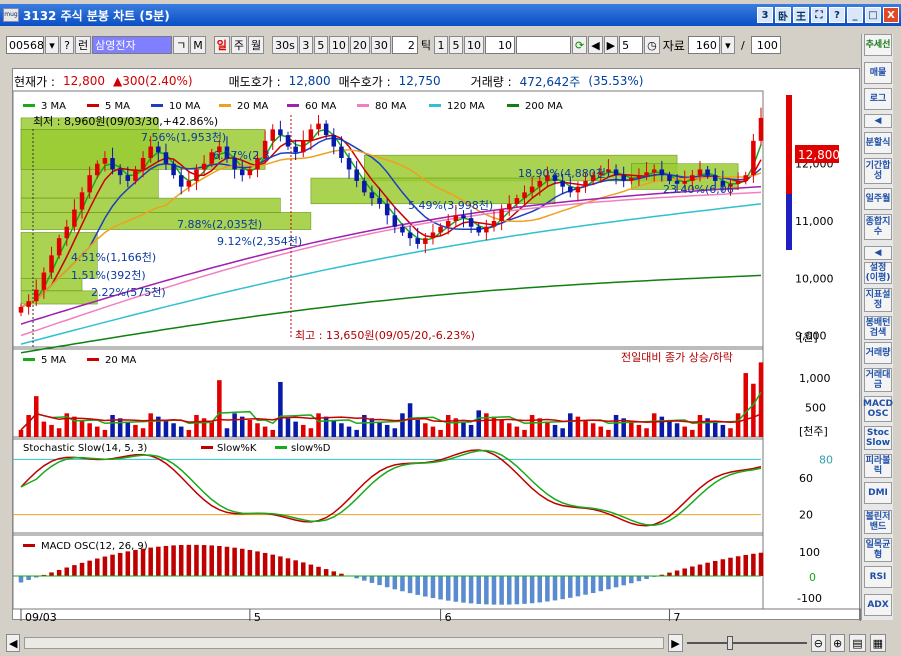 The image size is (901, 656). I want to click on interval-10-button: 10, so click(338, 45).